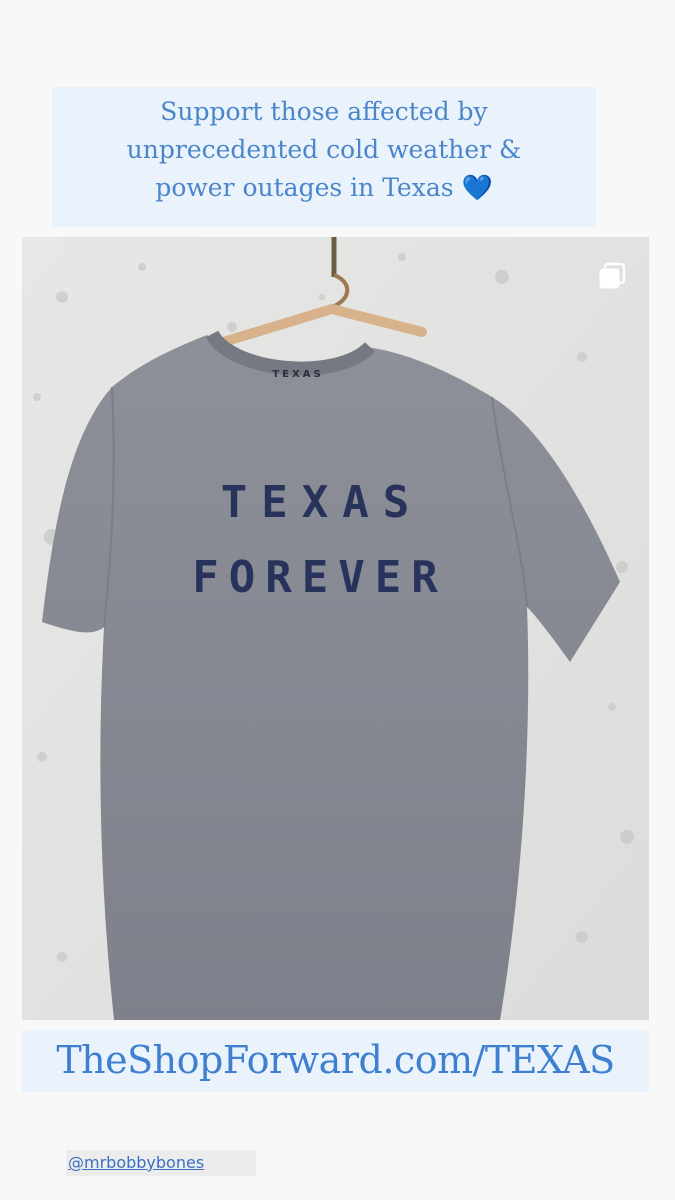  What do you see at coordinates (477, 187) in the screenshot?
I see `blue-heart-emoji: 💙` at bounding box center [477, 187].